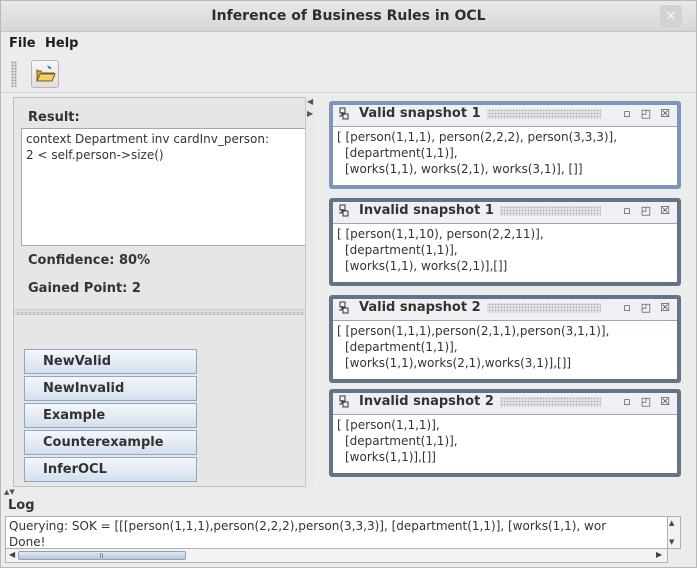  Describe the element at coordinates (429, 210) in the screenshot. I see `snapshot-title: Invalid snapshot 1` at that location.